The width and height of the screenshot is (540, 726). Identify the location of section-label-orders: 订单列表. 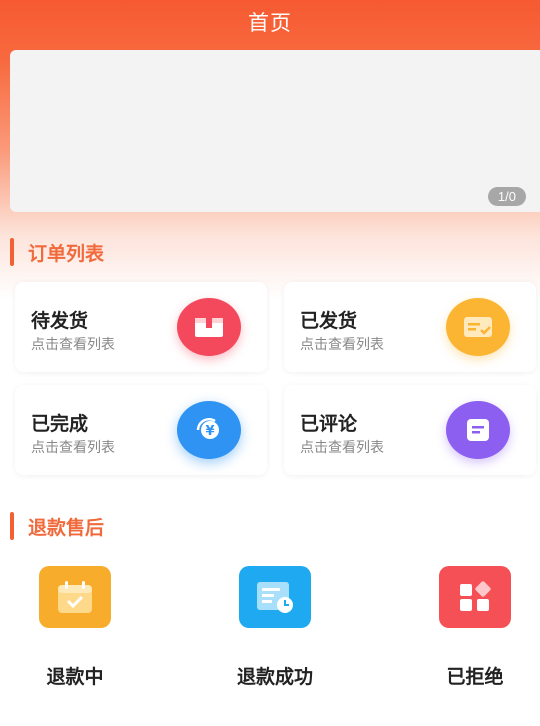
(66, 253).